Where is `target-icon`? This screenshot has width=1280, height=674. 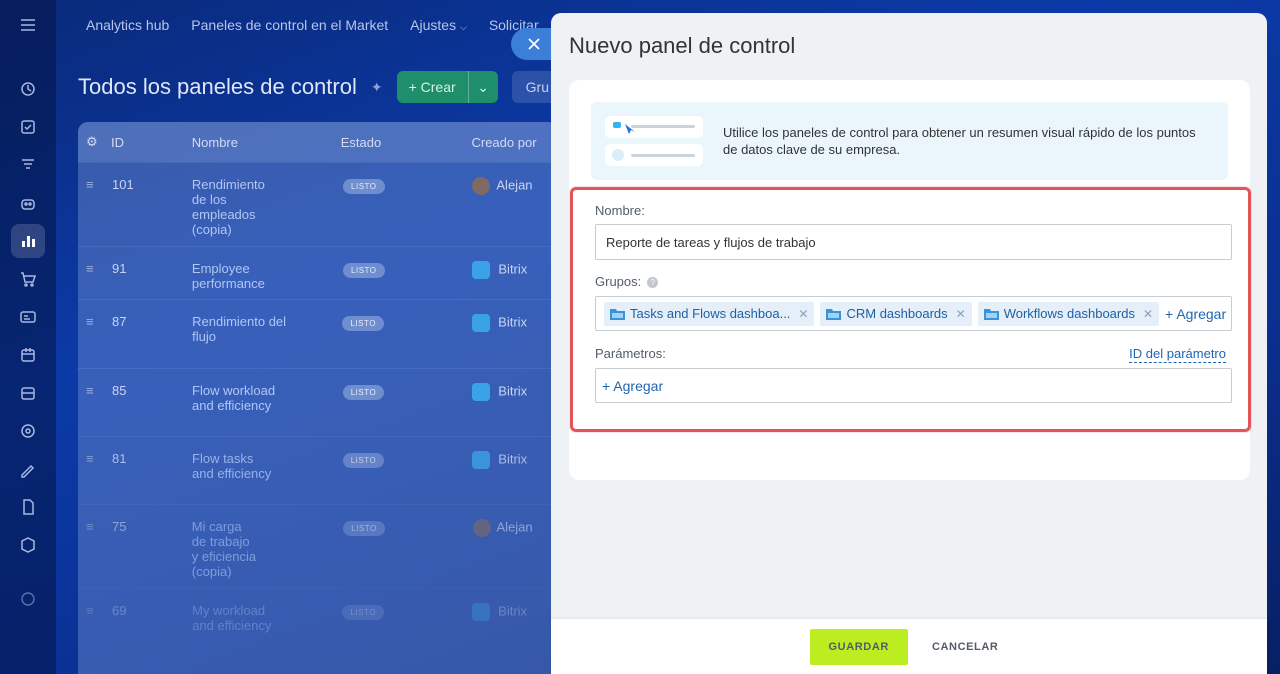
target-icon is located at coordinates (28, 431).